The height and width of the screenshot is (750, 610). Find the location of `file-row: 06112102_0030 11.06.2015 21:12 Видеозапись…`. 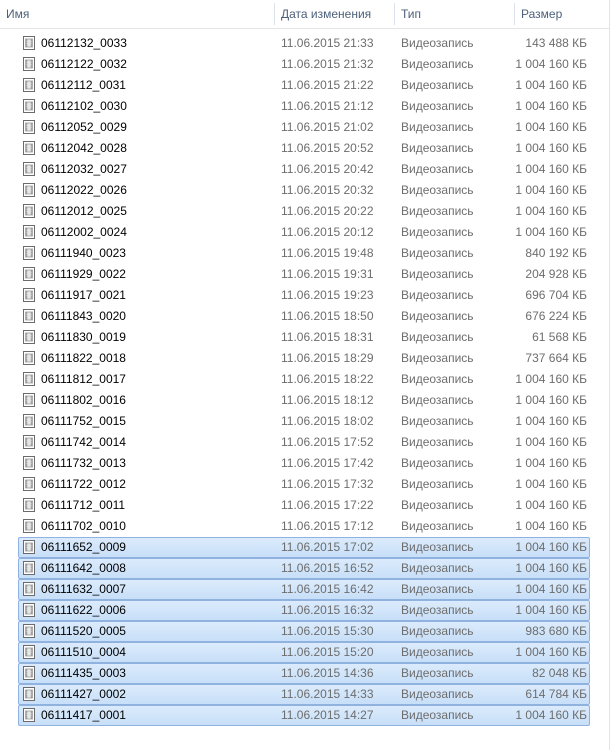

file-row: 06112102_0030 11.06.2015 21:12 Видеозапись… is located at coordinates (304, 106).